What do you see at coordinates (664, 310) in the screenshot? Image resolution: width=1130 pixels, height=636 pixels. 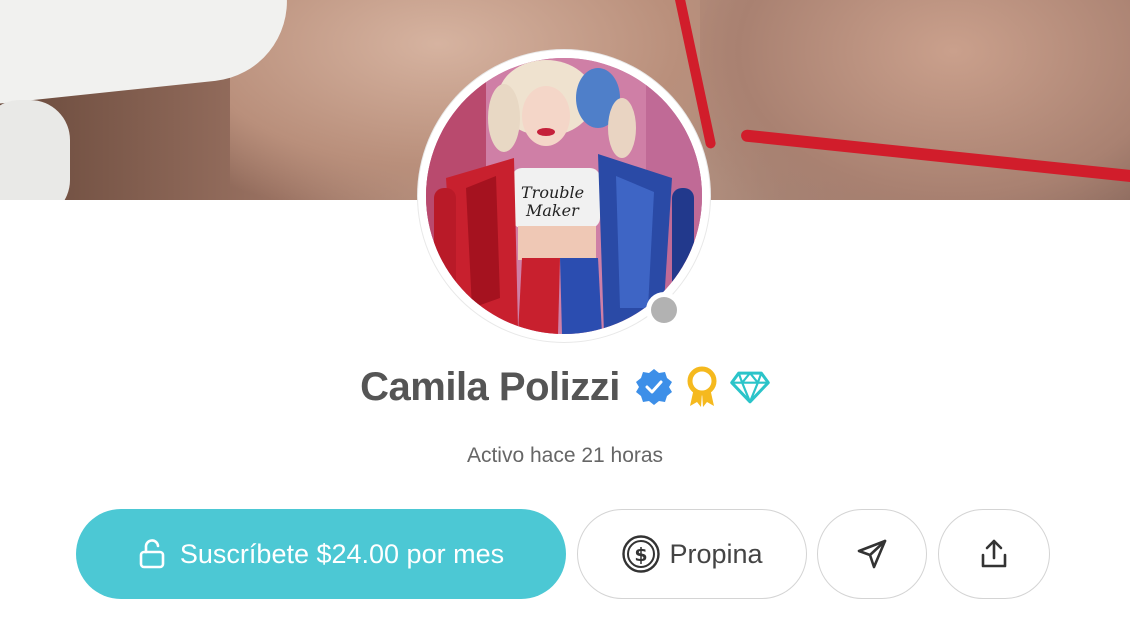 I see `online-status-indicator` at bounding box center [664, 310].